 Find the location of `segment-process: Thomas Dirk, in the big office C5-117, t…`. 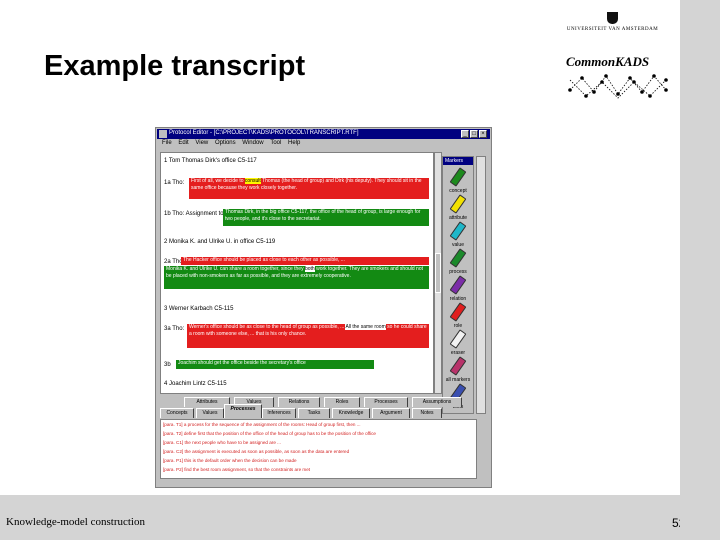

segment-process: Thomas Dirk, in the big office C5-117, t… is located at coordinates (326, 217).